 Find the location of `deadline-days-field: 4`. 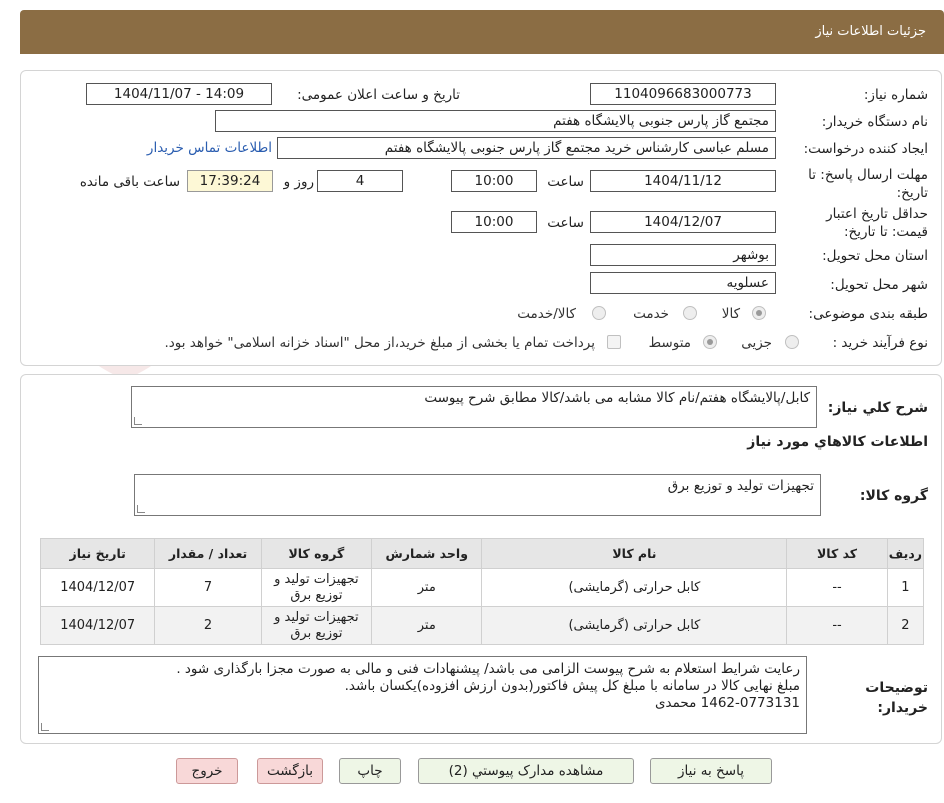

deadline-days-field: 4 is located at coordinates (360, 181).